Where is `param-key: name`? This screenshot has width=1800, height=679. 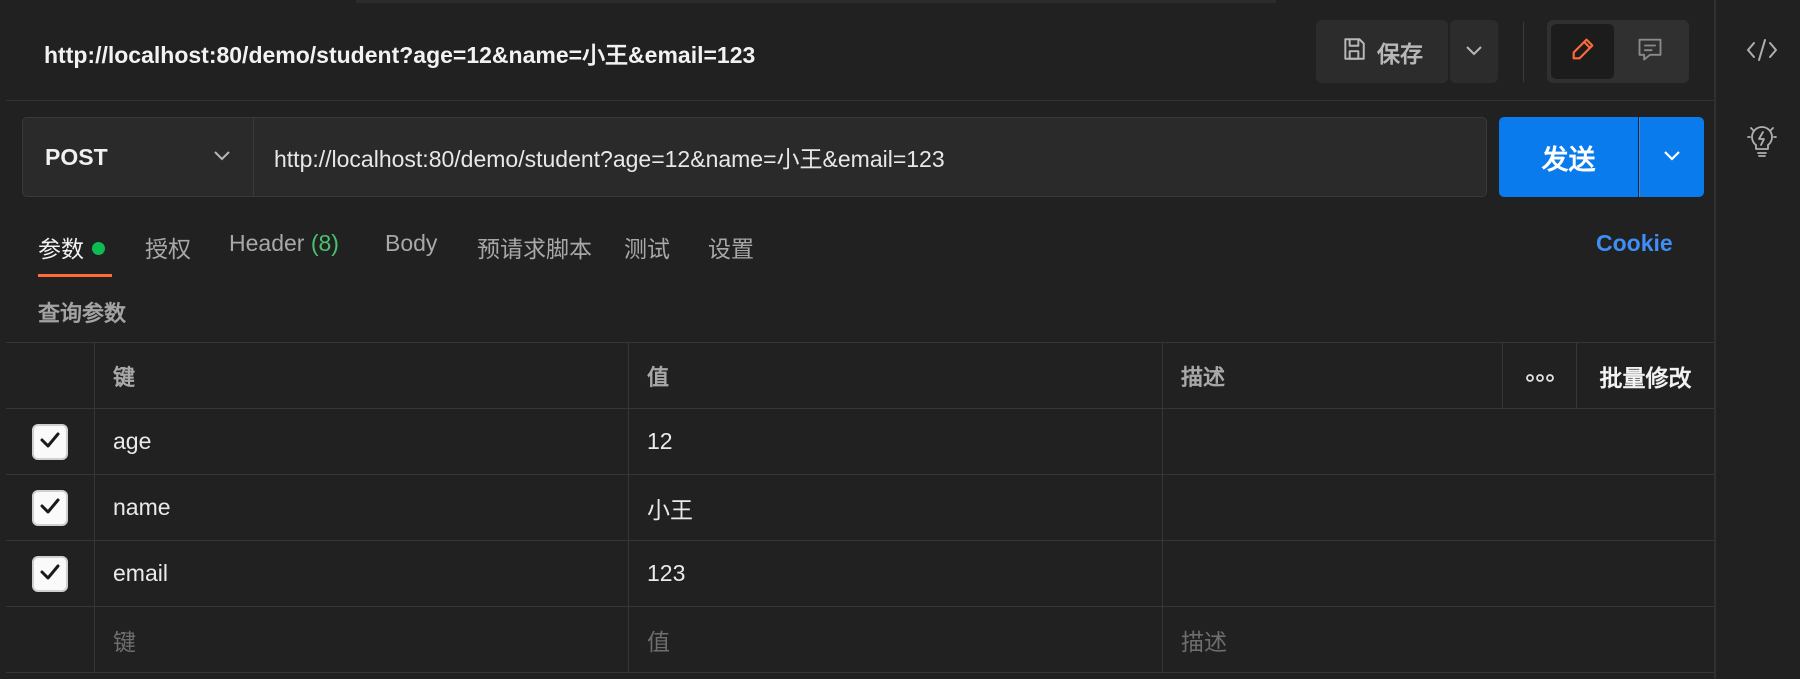
param-key: name is located at coordinates (362, 507).